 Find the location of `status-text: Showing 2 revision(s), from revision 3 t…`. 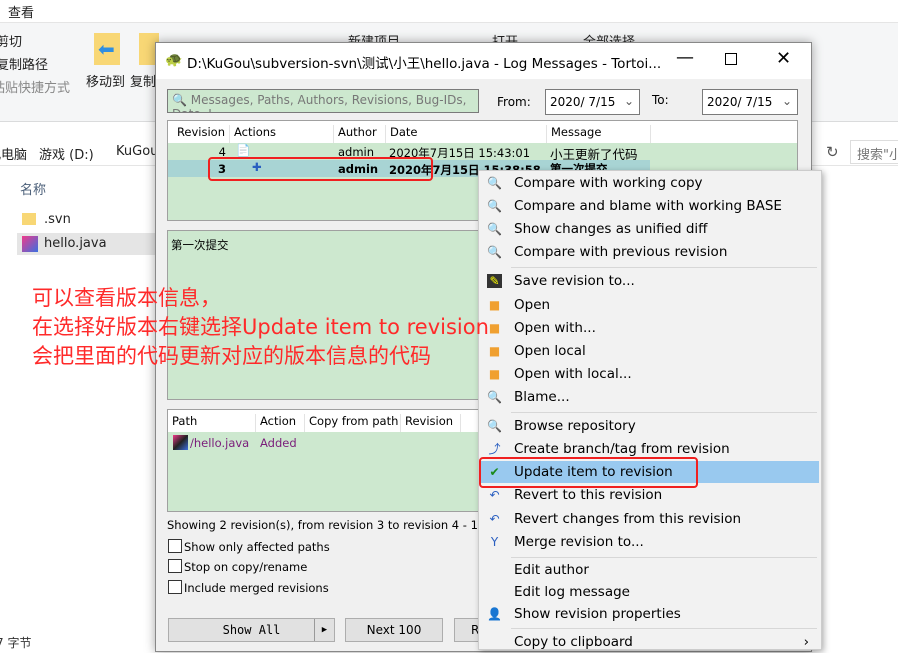

status-text: Showing 2 revision(s), from revision 3 t… is located at coordinates (322, 525).